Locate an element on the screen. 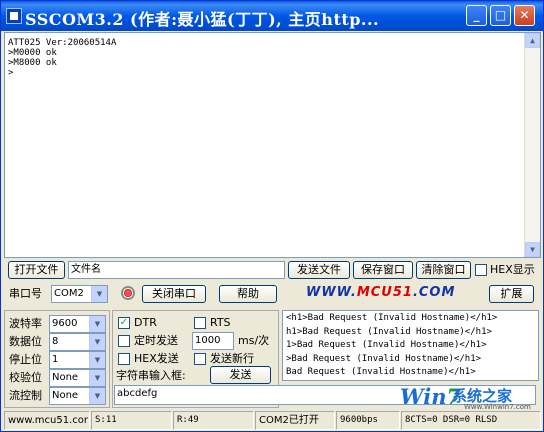  minimize-button: _ is located at coordinates (476, 15).